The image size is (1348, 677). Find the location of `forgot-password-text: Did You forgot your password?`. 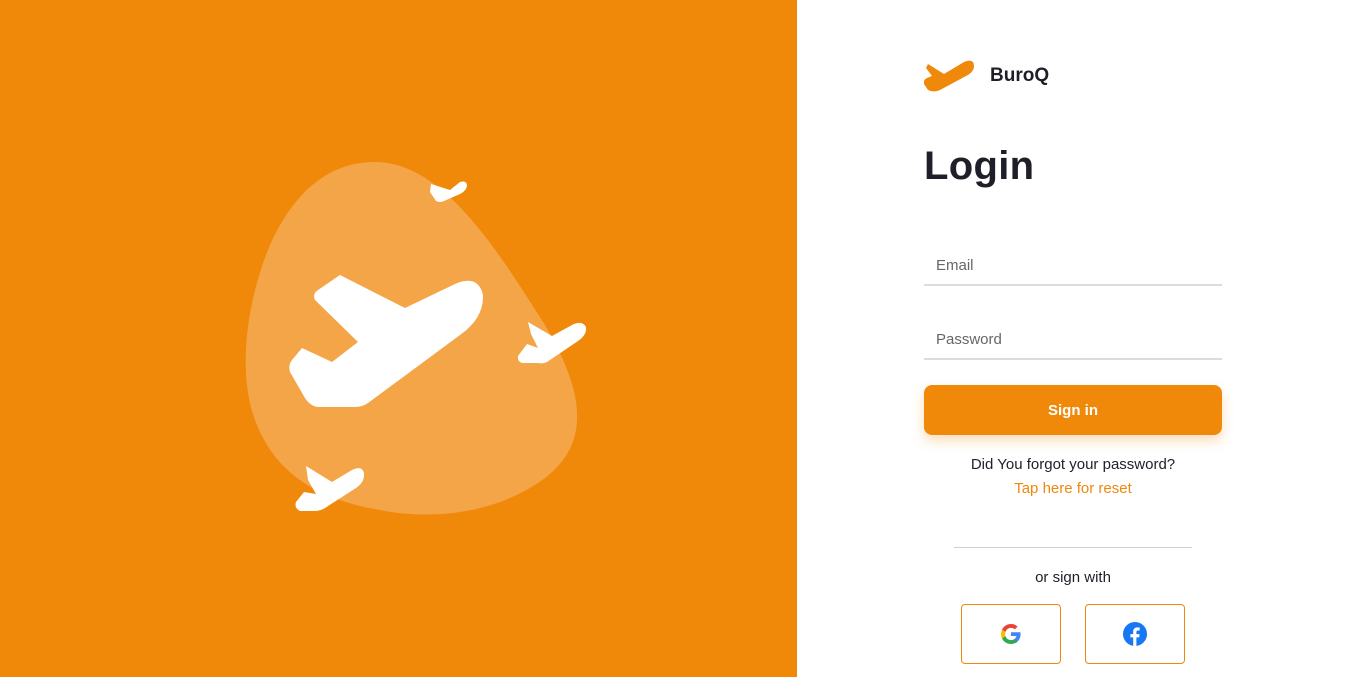

forgot-password-text: Did You forgot your password? is located at coordinates (1073, 464).